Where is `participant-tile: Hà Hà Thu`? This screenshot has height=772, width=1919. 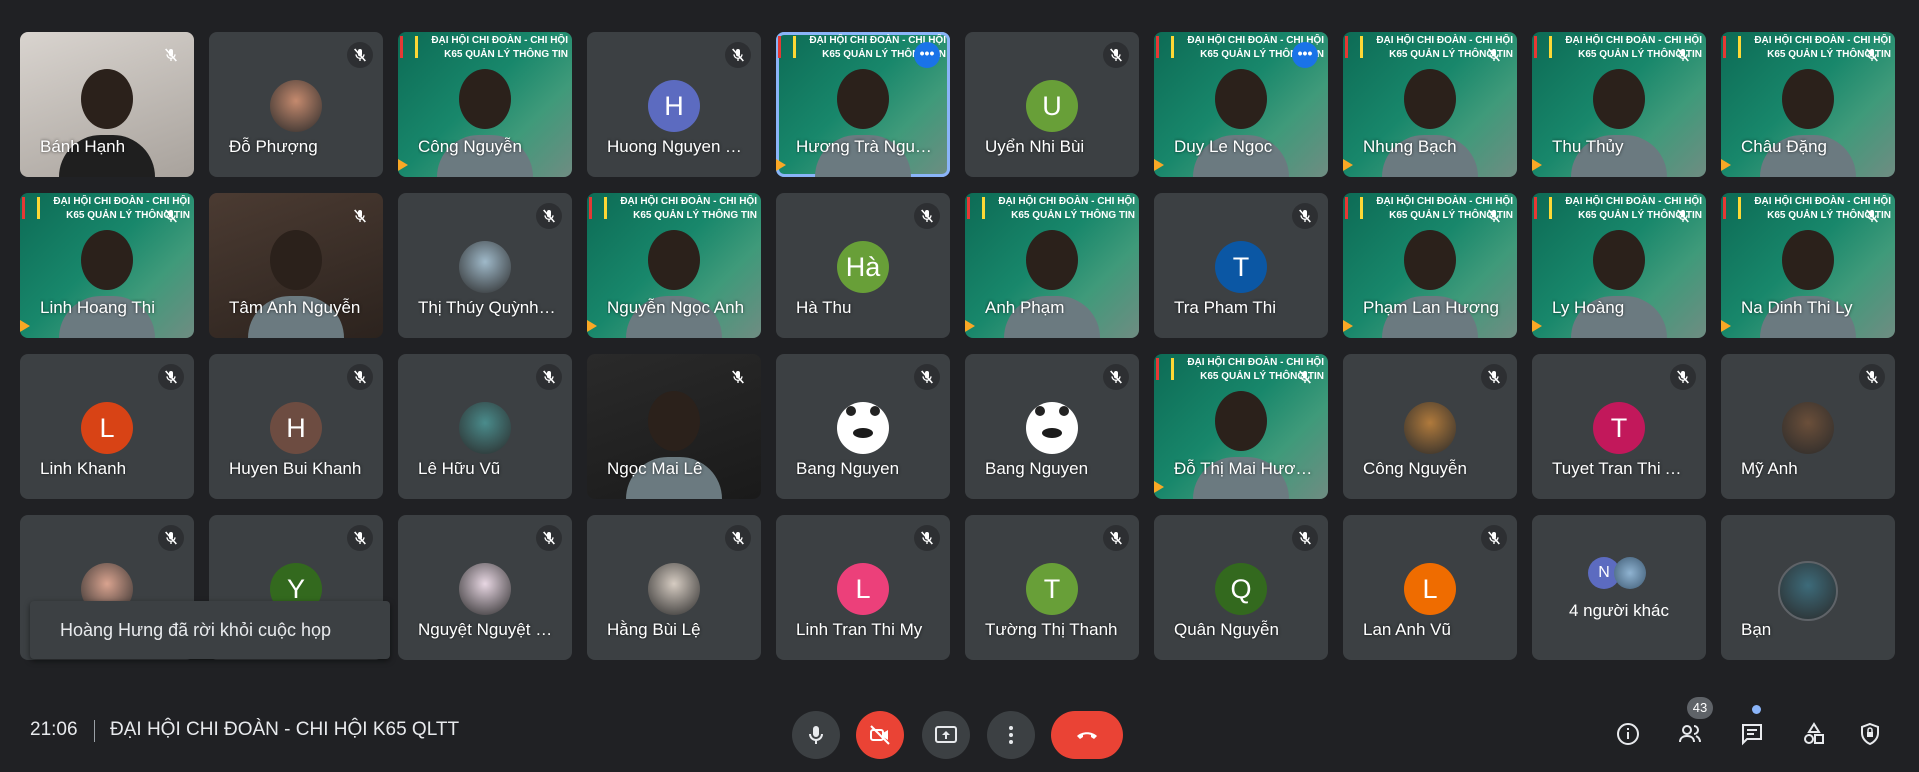
participant-tile: Hà Hà Thu is located at coordinates (863, 265).